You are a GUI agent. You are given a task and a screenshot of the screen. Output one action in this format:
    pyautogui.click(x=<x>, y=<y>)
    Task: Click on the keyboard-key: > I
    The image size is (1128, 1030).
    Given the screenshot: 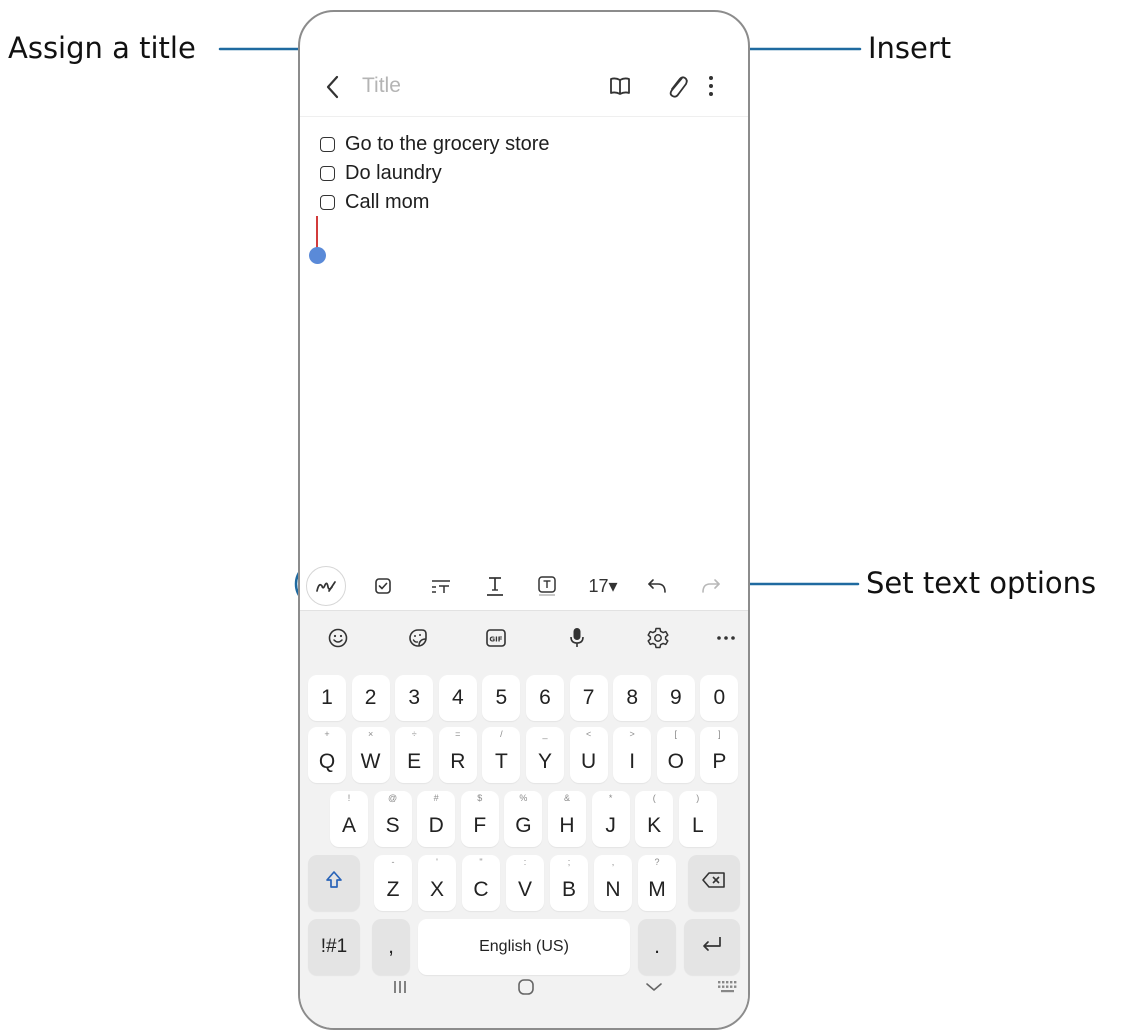 What is the action you would take?
    pyautogui.click(x=632, y=755)
    